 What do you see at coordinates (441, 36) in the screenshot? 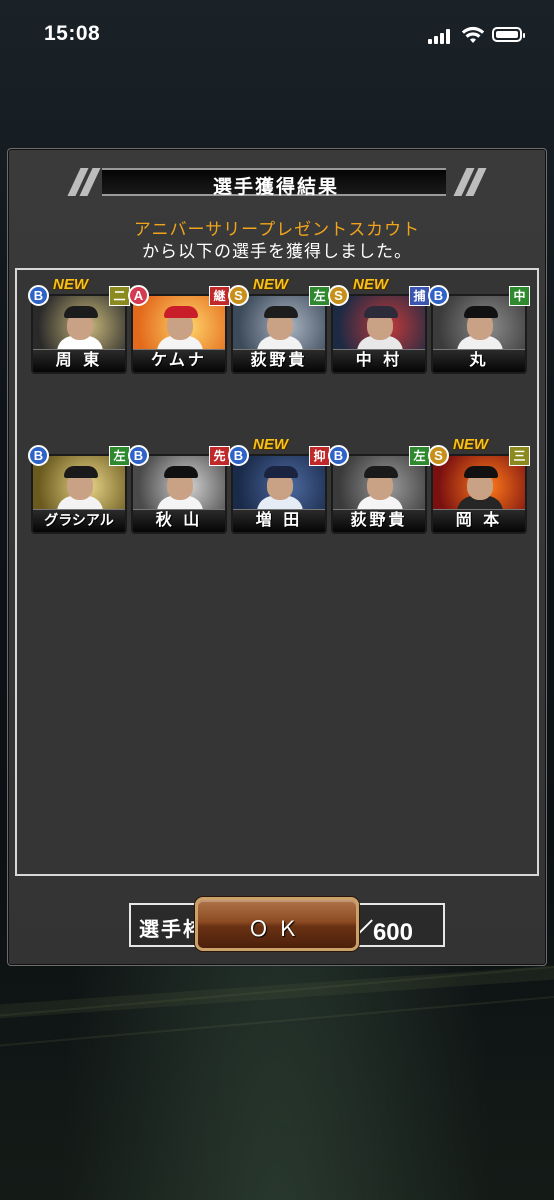
I see `cellular-signal-icon` at bounding box center [441, 36].